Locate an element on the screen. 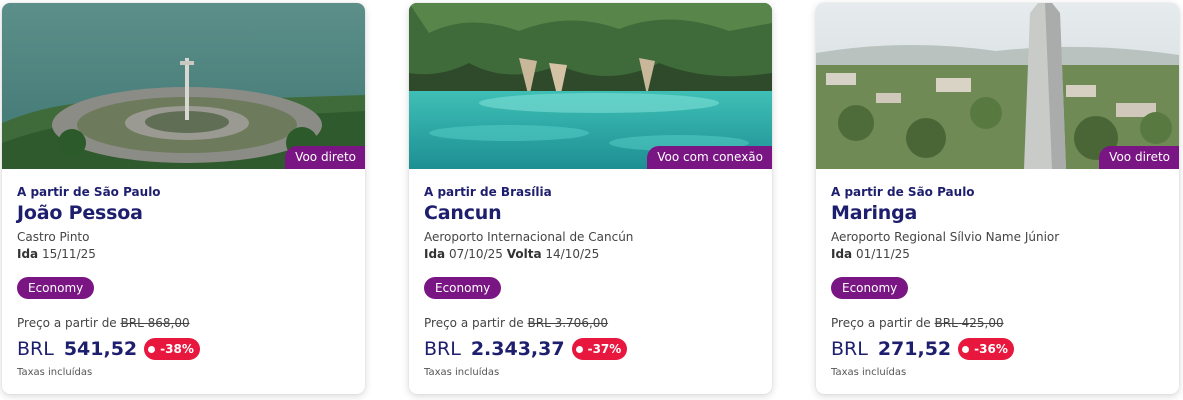 Image resolution: width=1183 pixels, height=400 pixels. price-from-line: Preço a partir de BRL 3.706,00 is located at coordinates (516, 323).